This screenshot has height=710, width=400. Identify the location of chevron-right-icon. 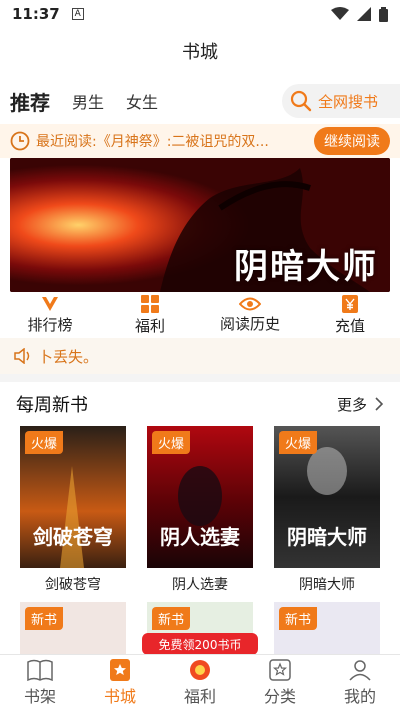
(379, 404).